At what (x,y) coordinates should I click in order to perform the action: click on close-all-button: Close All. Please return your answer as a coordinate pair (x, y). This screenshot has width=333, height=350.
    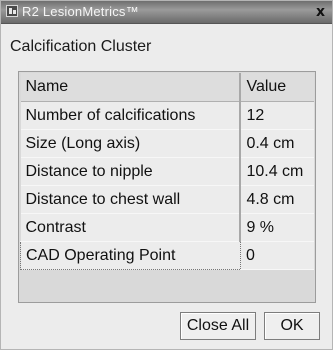
    Looking at the image, I should click on (218, 326).